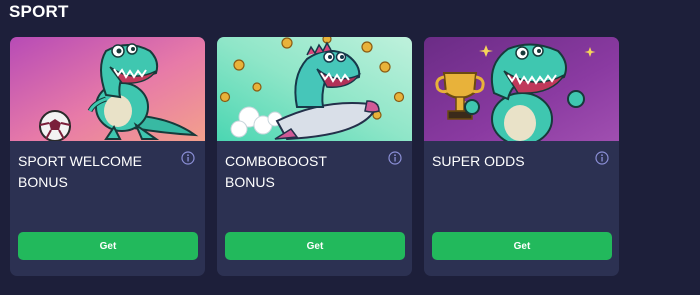  What do you see at coordinates (314, 89) in the screenshot?
I see `dinosaur-rocket-illustration` at bounding box center [314, 89].